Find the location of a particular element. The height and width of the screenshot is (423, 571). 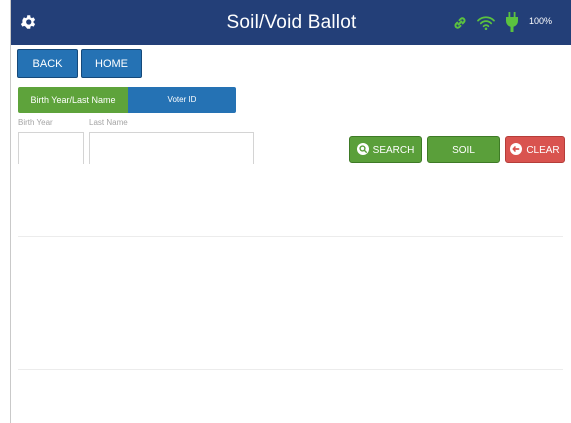

last-name-field is located at coordinates (171, 148).